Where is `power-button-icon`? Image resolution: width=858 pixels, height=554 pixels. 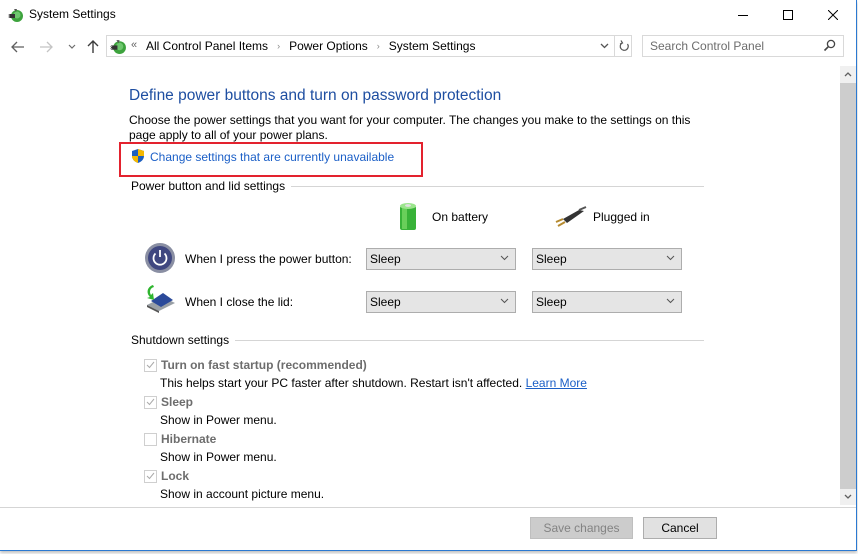
power-button-icon is located at coordinates (160, 258).